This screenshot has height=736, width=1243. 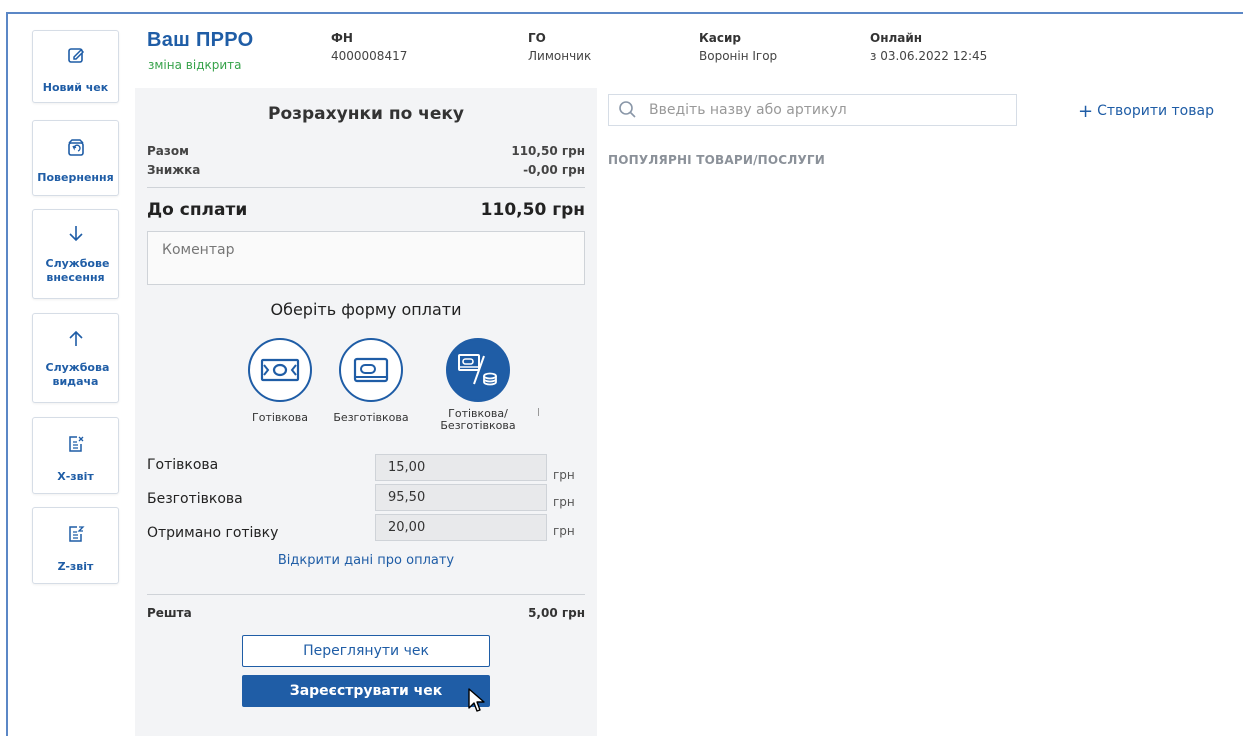 I want to click on card-icon, so click(x=371, y=370).